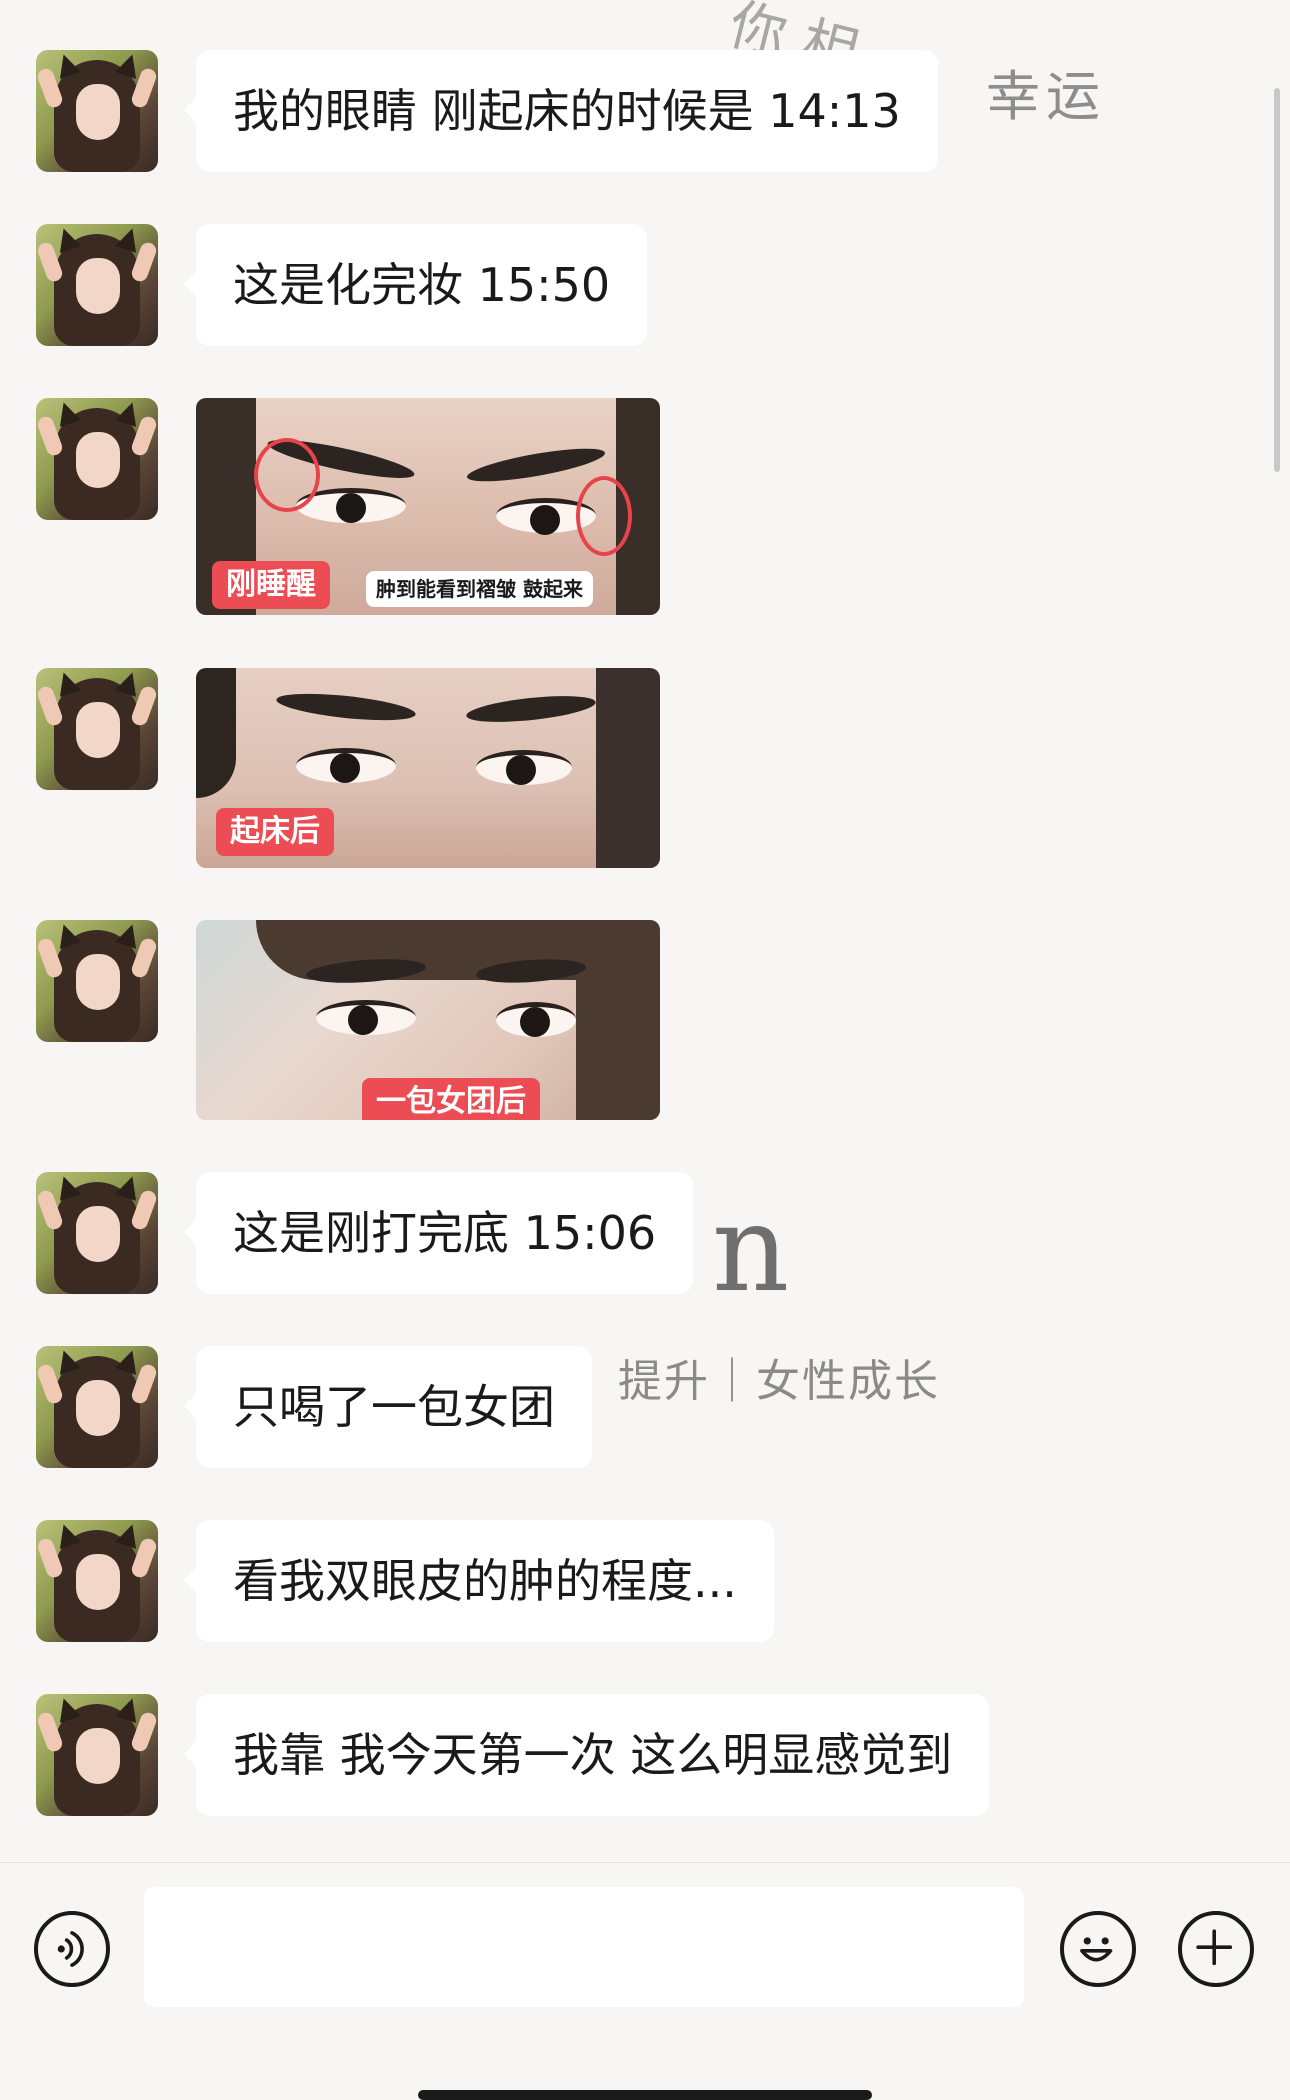  What do you see at coordinates (479, 589) in the screenshot?
I see `photo-note: 肿到能看到褶皱 鼓起来` at bounding box center [479, 589].